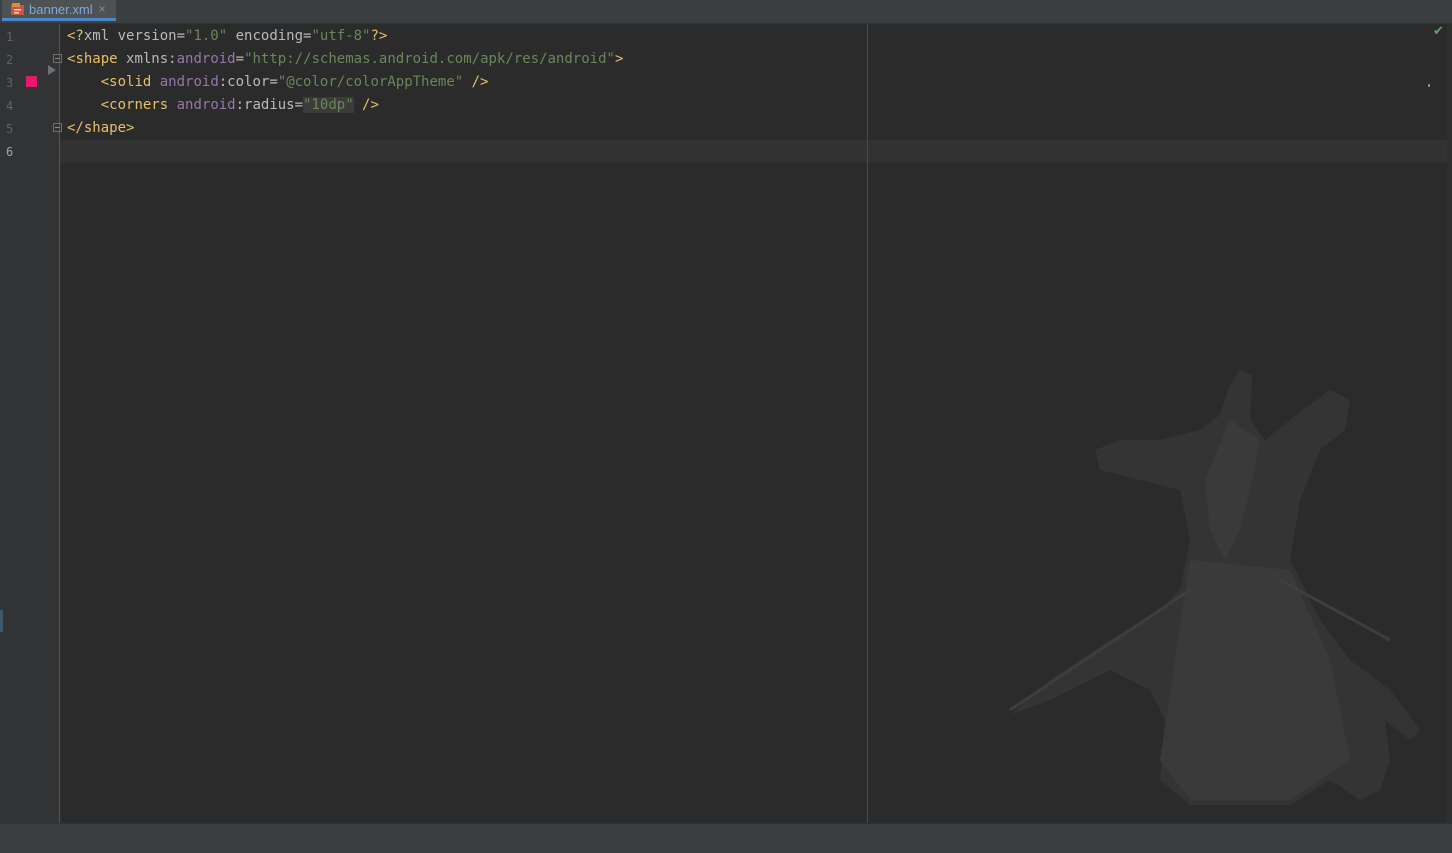 This screenshot has width=1452, height=853. Describe the element at coordinates (10, 152) in the screenshot. I see `line-number-current: 6` at that location.